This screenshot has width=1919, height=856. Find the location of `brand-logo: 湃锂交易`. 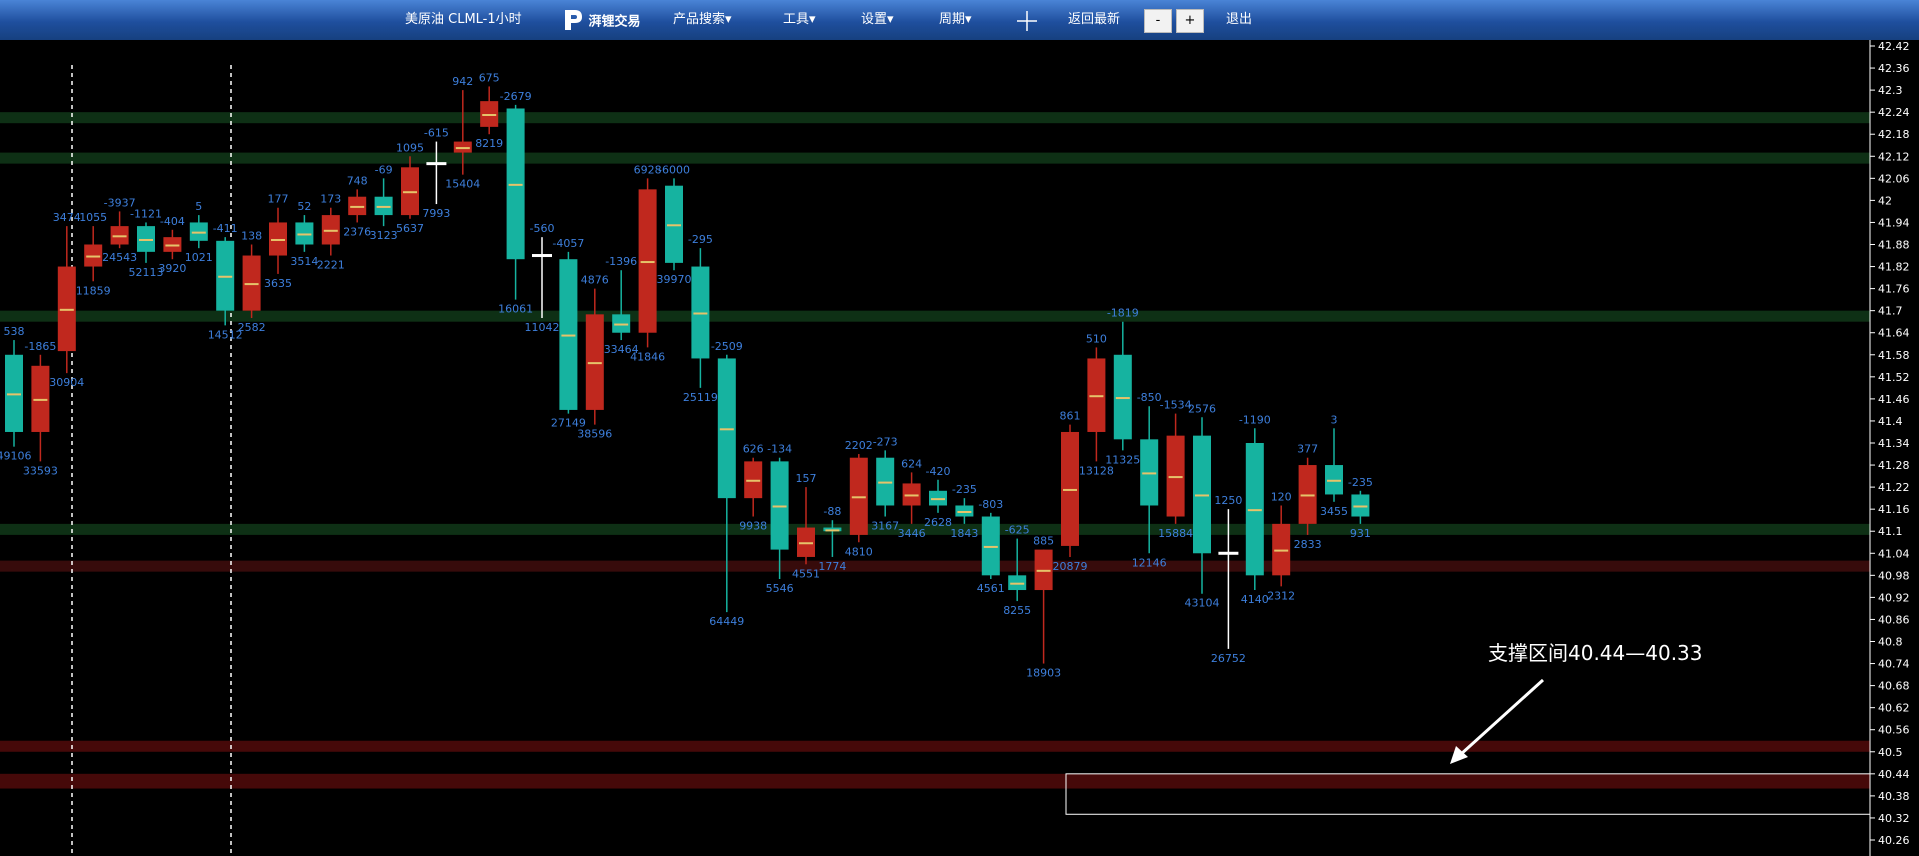

brand-logo: 湃锂交易 is located at coordinates (601, 20).